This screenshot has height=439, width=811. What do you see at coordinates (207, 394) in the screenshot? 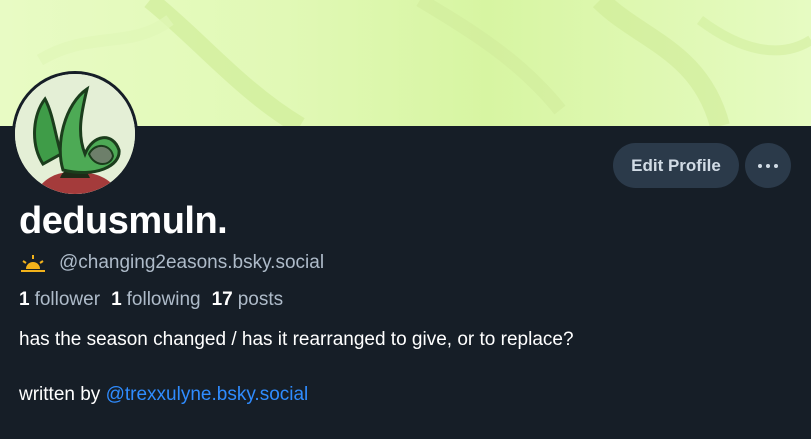
I see `bio-mention-link: @trexxulyne.bsky.social` at bounding box center [207, 394].